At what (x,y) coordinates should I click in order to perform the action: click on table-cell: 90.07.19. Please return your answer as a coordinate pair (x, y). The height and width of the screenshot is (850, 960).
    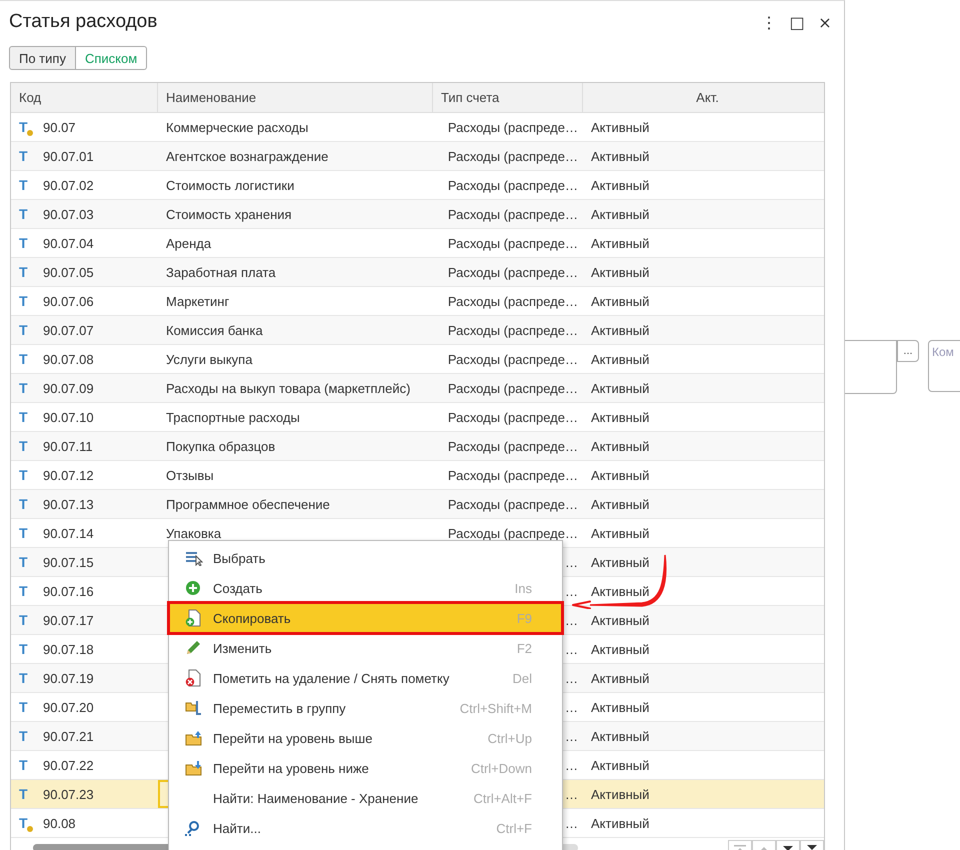
    Looking at the image, I should click on (68, 678).